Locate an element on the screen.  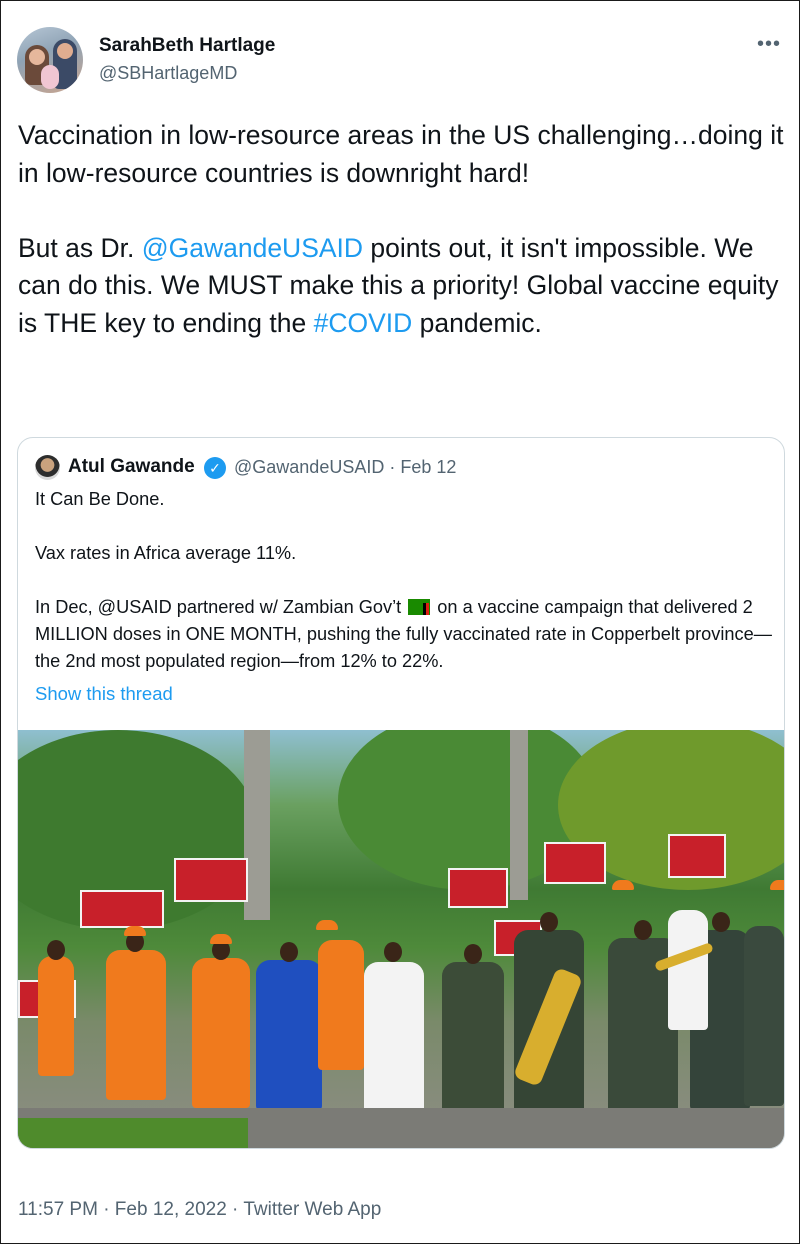
quoted-author-meta: @GawandeUSAID · Feb 12 is located at coordinates (345, 467).